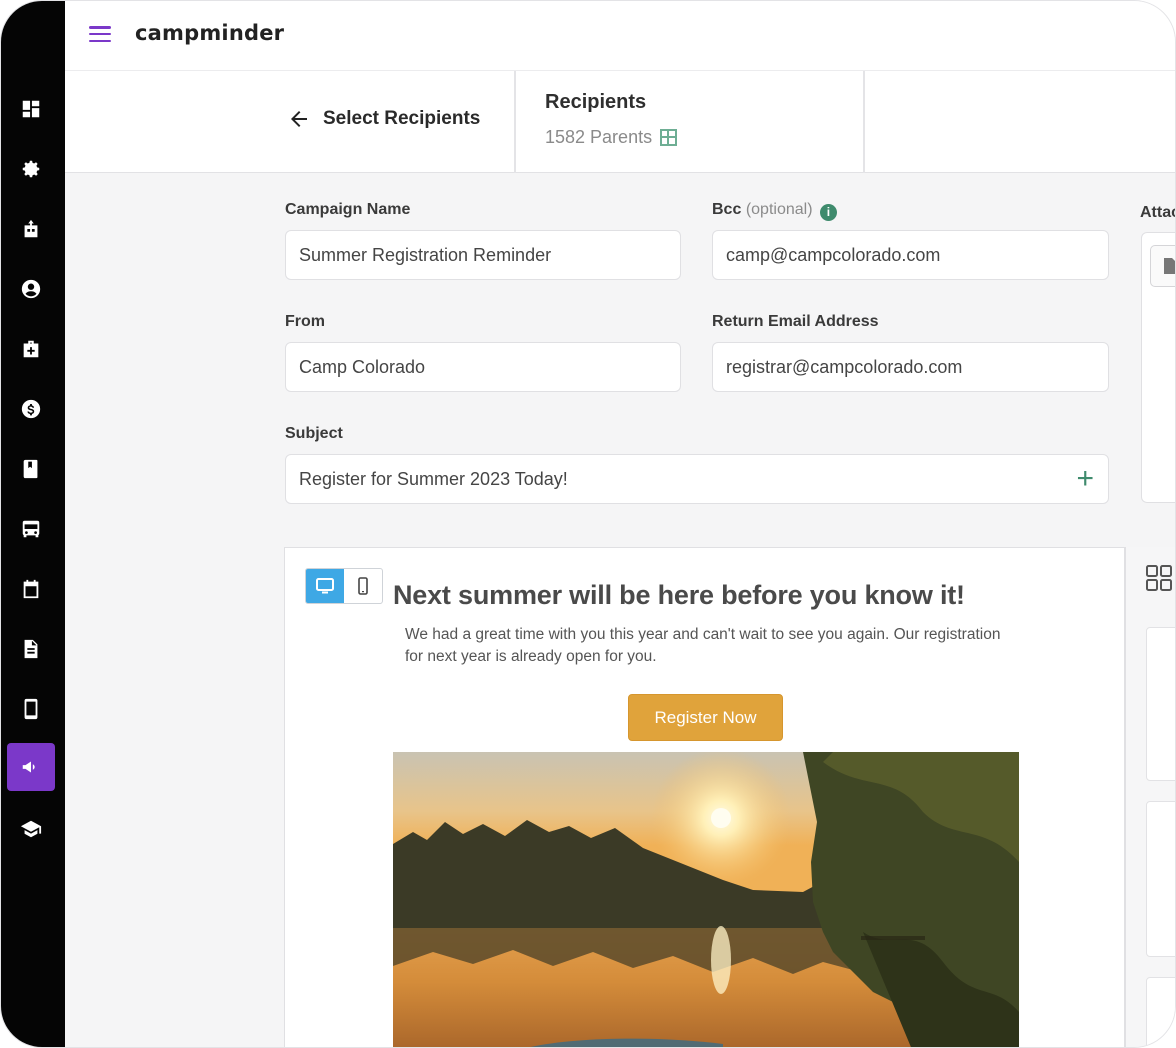  Describe the element at coordinates (299, 119) in the screenshot. I see `arrow-left-icon` at that location.